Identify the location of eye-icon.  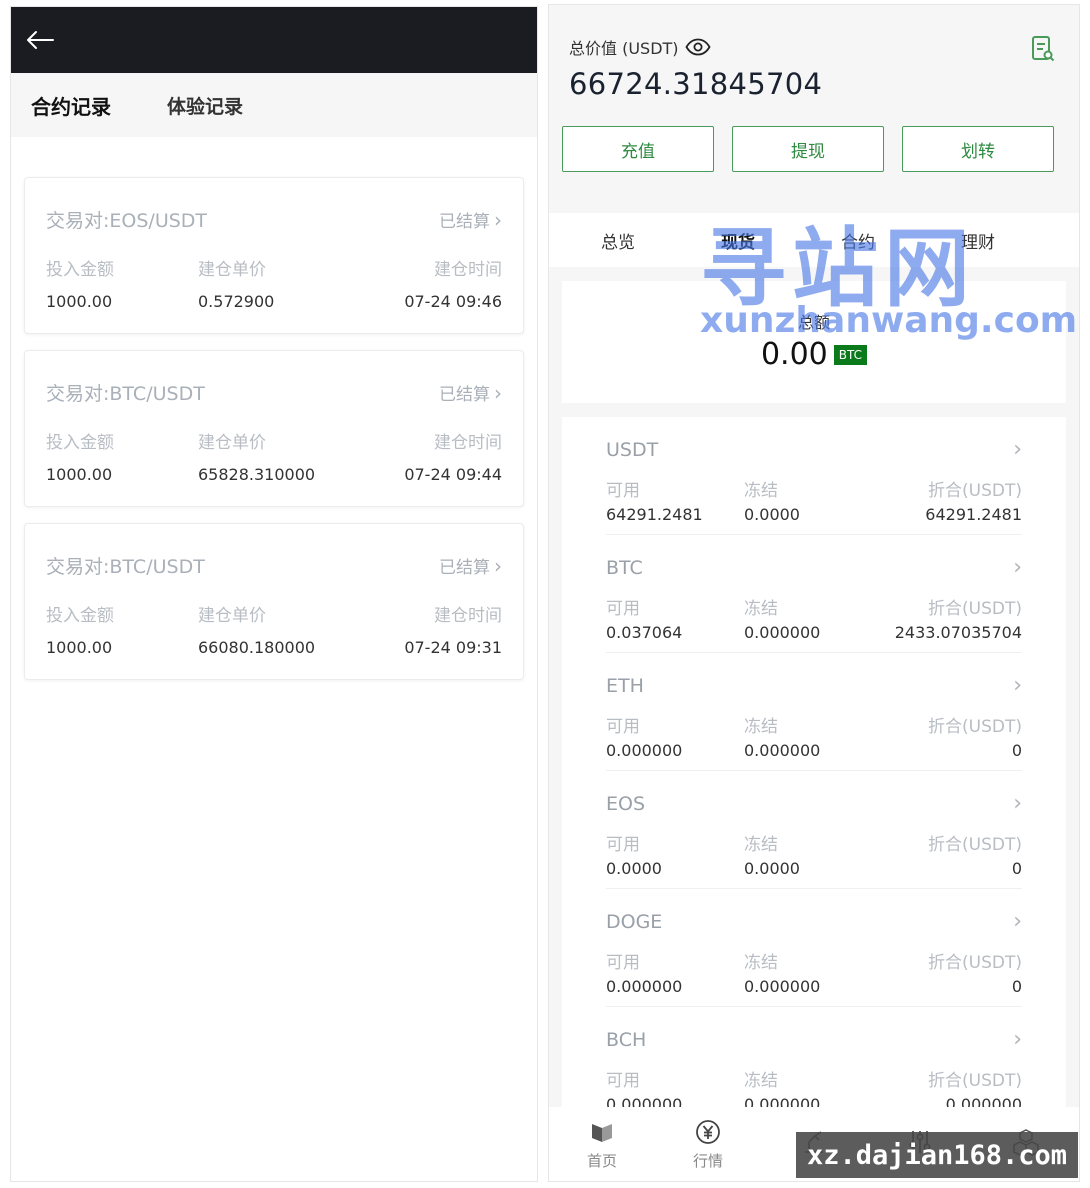
(698, 47).